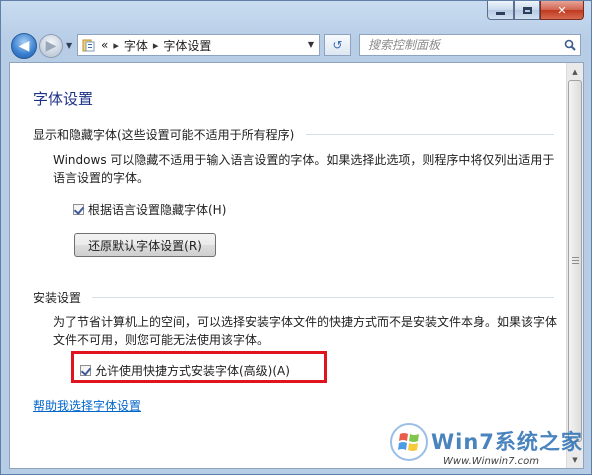 The width and height of the screenshot is (592, 475). I want to click on restore-default-fonts-button: 还原默认字体设置(R), so click(145, 245).